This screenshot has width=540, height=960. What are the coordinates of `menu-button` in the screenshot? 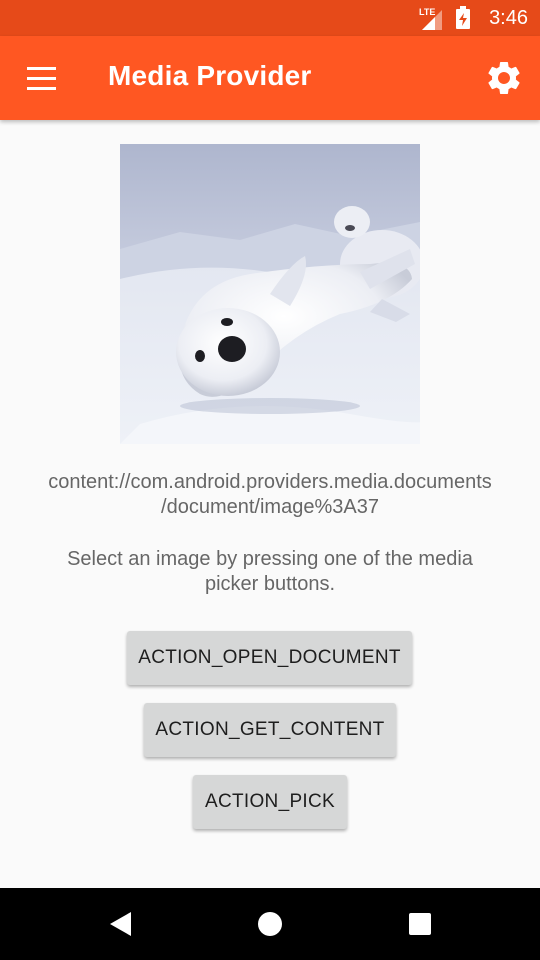 It's located at (42, 78).